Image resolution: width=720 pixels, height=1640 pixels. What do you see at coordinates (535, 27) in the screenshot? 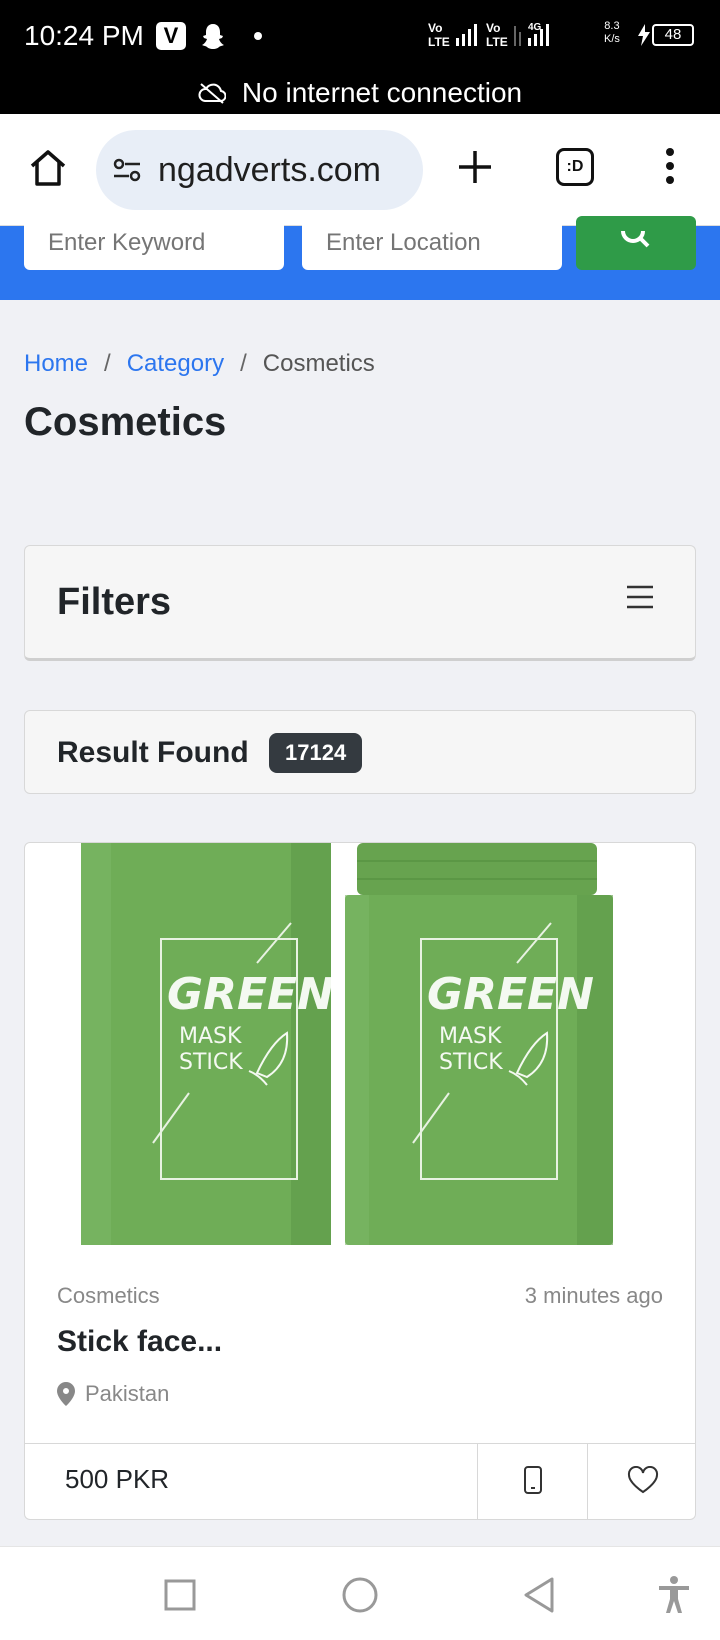
I see `svg-text: 4G` at bounding box center [535, 27].